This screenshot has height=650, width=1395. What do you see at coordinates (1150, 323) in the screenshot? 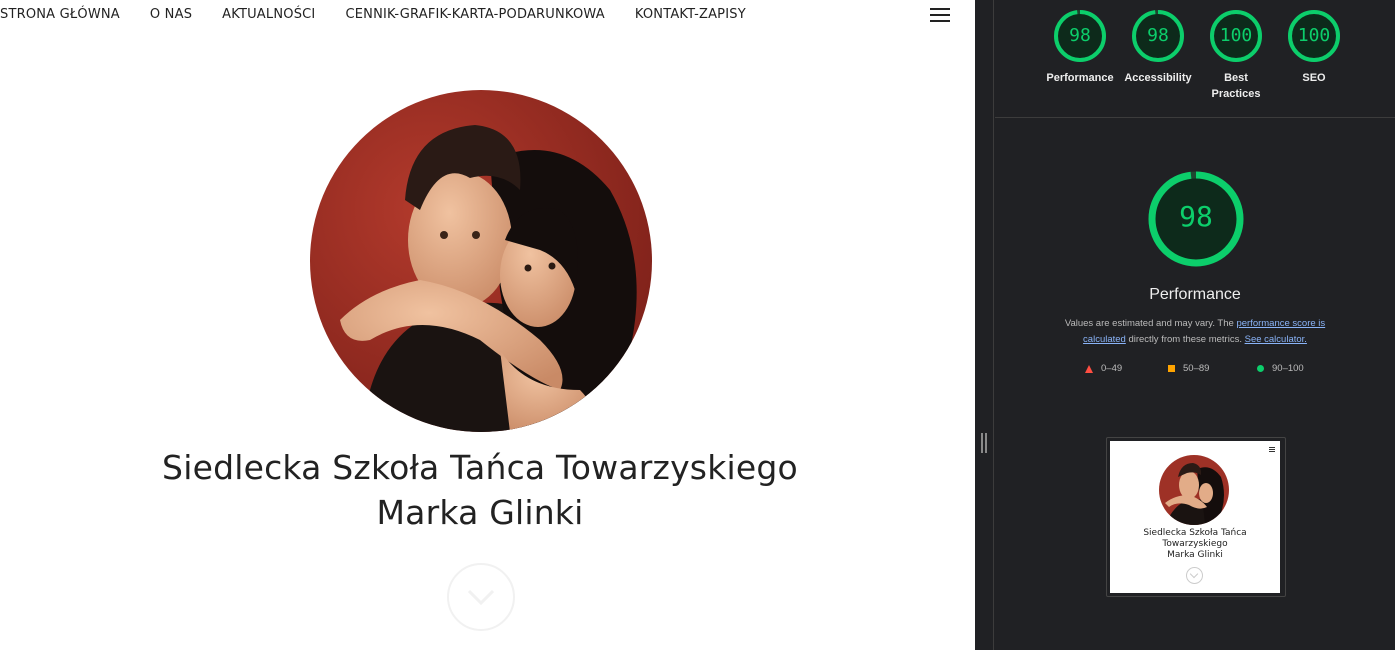
I see `note-text: Values are estimated and may vary. The` at bounding box center [1150, 323].